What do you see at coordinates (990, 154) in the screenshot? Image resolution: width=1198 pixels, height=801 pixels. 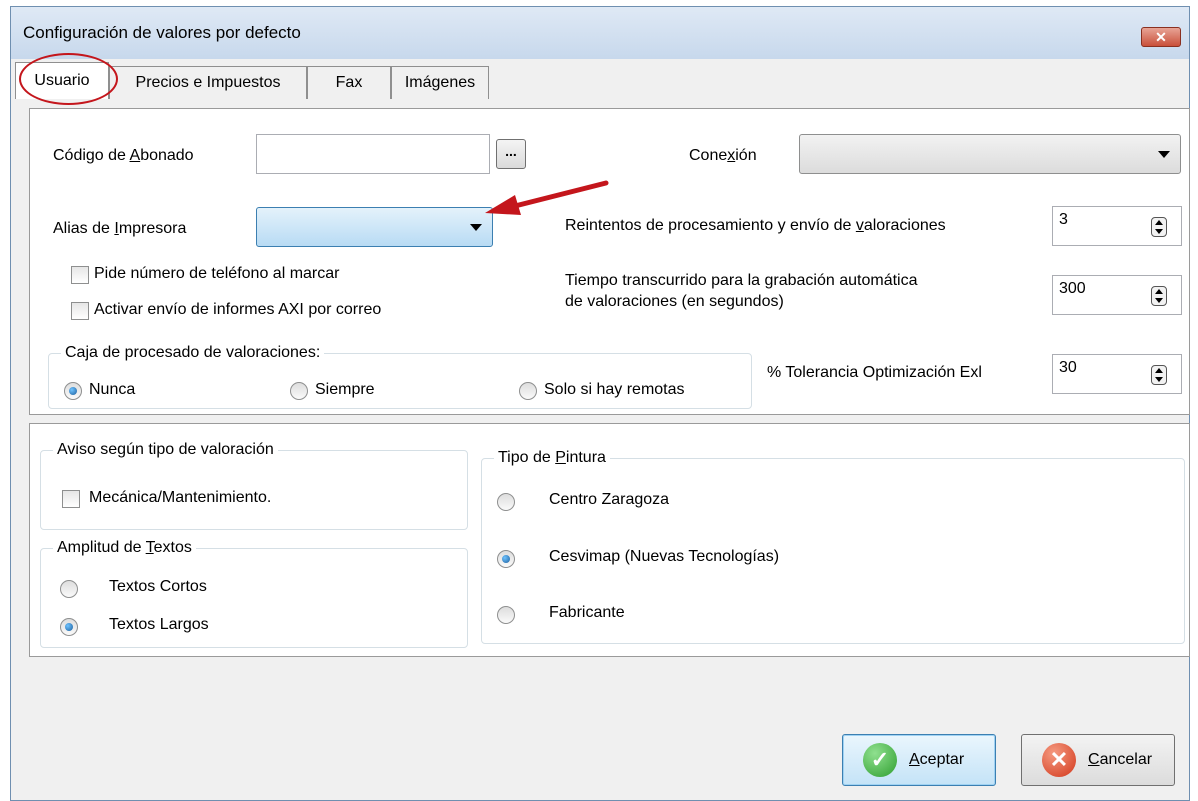 I see `conexion-select` at bounding box center [990, 154].